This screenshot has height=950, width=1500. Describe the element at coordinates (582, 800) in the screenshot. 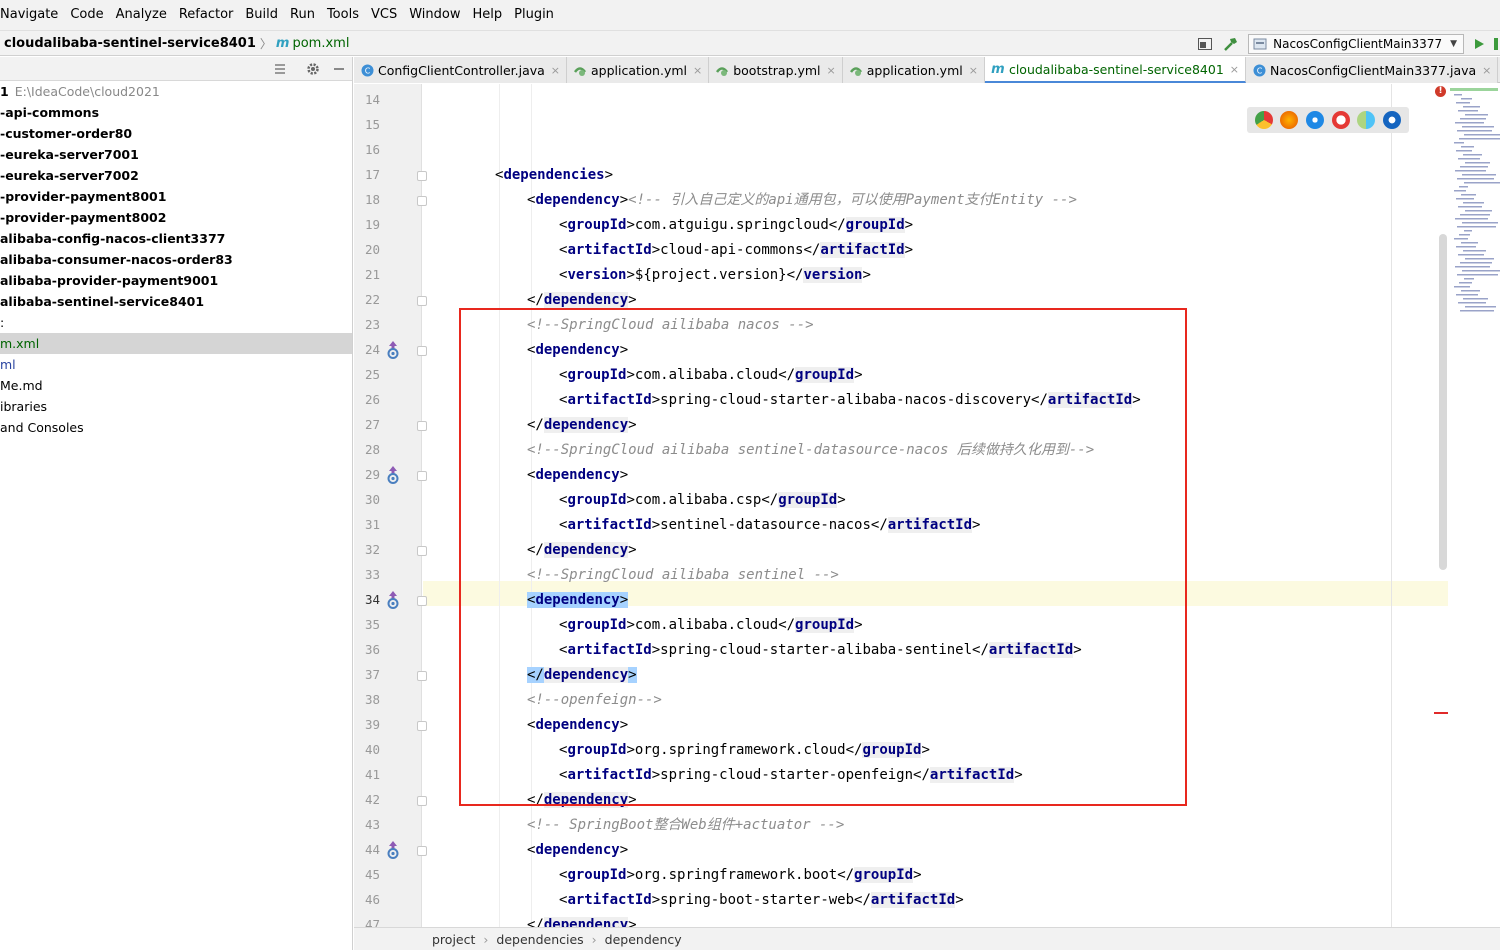

I see `xml-tag: </dependency>` at that location.